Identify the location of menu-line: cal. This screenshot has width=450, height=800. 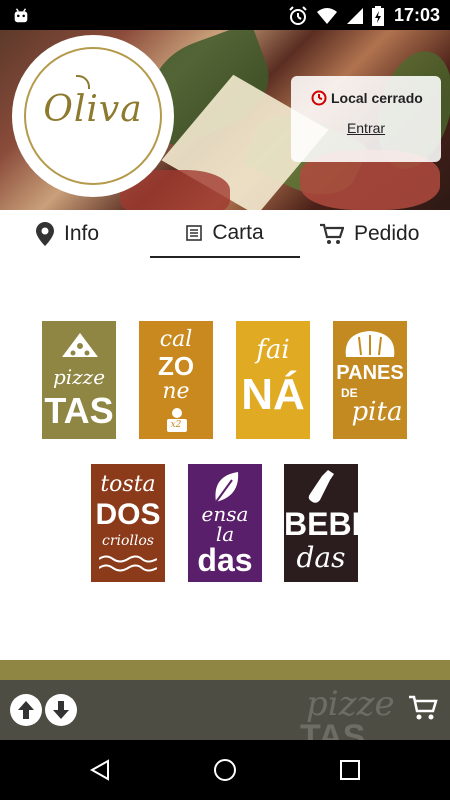
(176, 339).